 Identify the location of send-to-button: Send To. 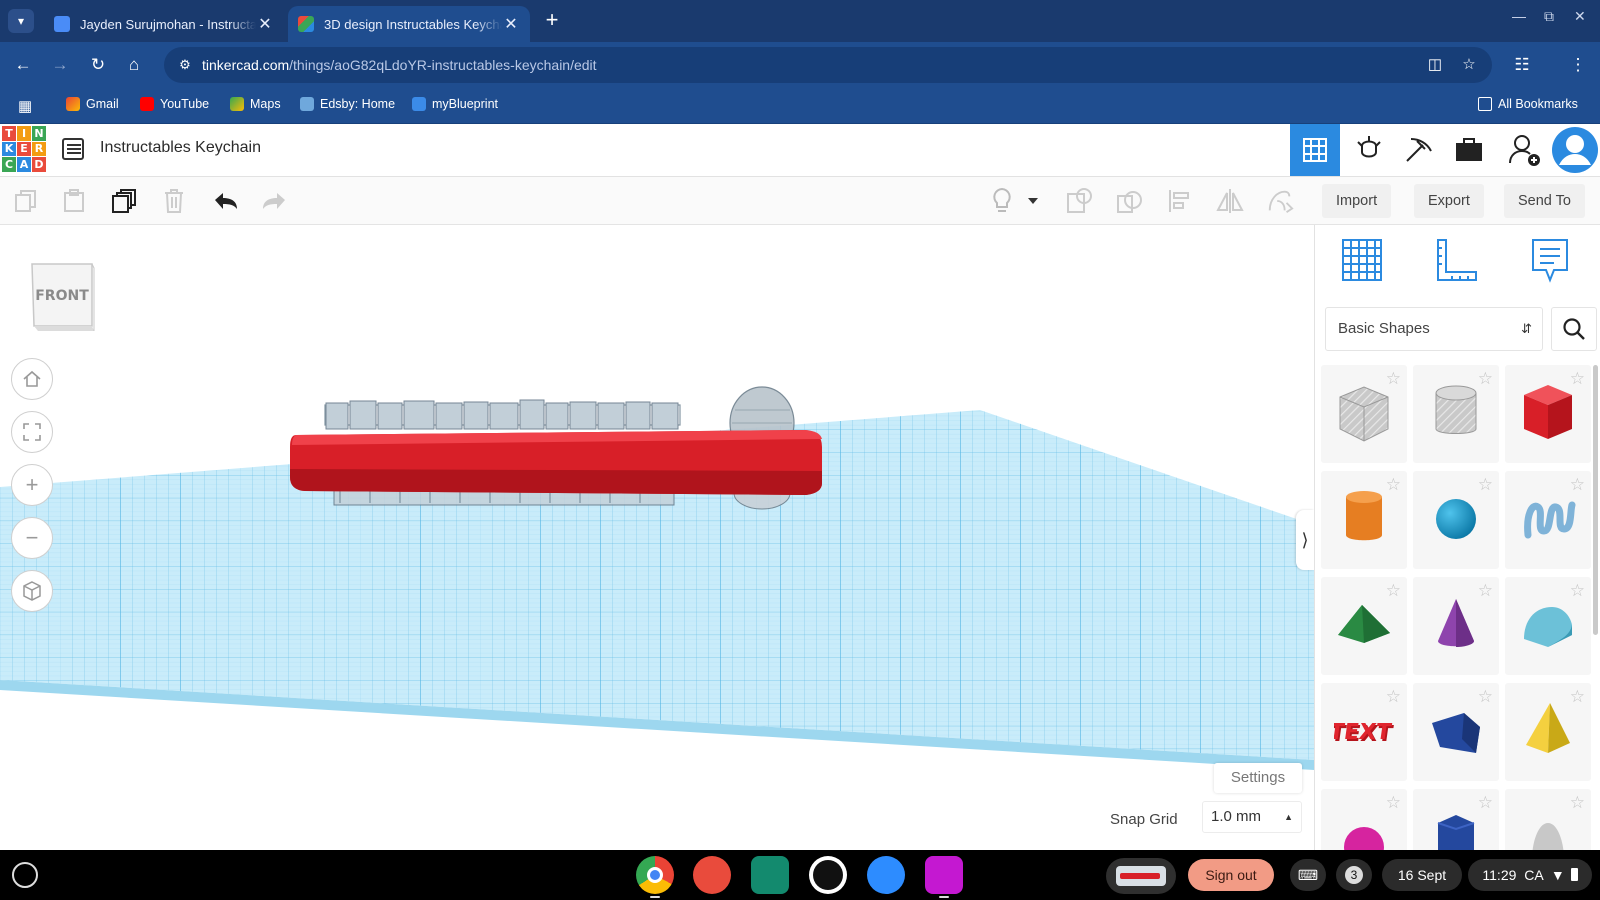
(1544, 201).